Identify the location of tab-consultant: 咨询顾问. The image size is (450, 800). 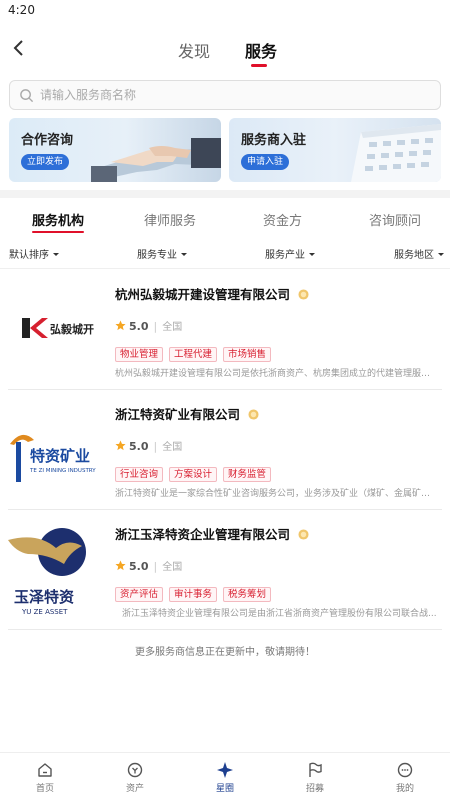
(395, 219).